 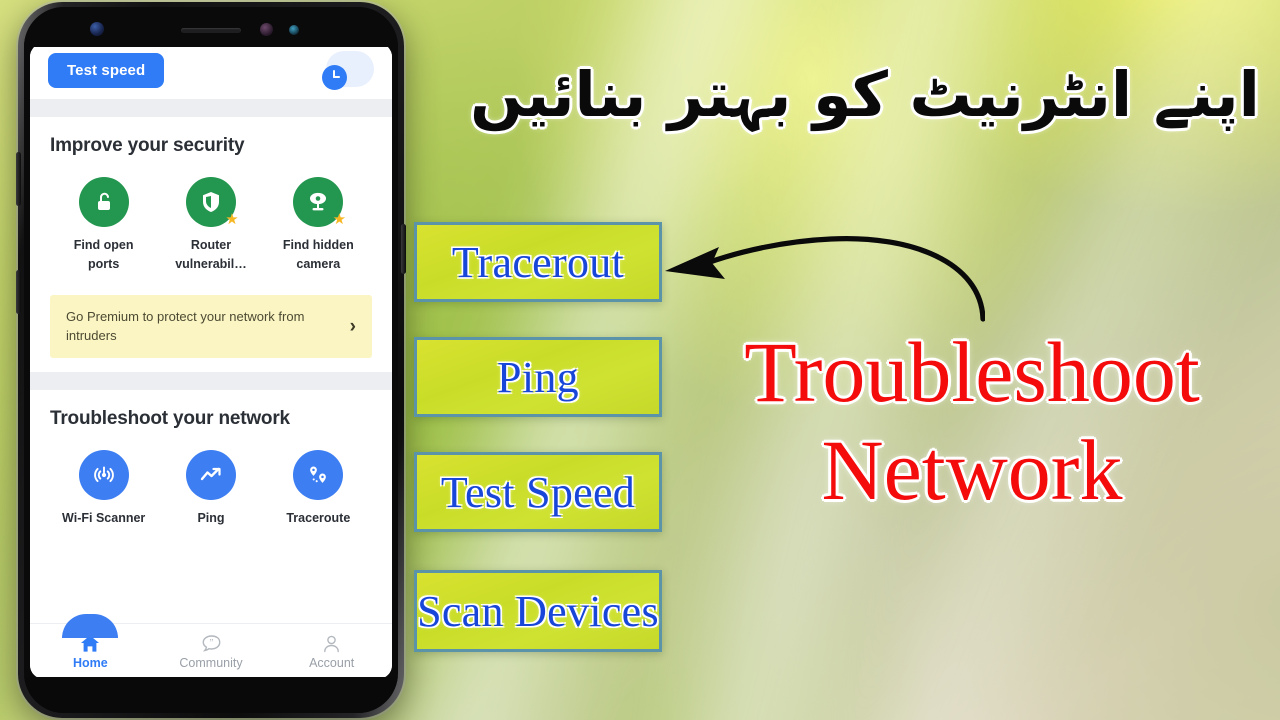 What do you see at coordinates (318, 475) in the screenshot?
I see `route-pins-icon` at bounding box center [318, 475].